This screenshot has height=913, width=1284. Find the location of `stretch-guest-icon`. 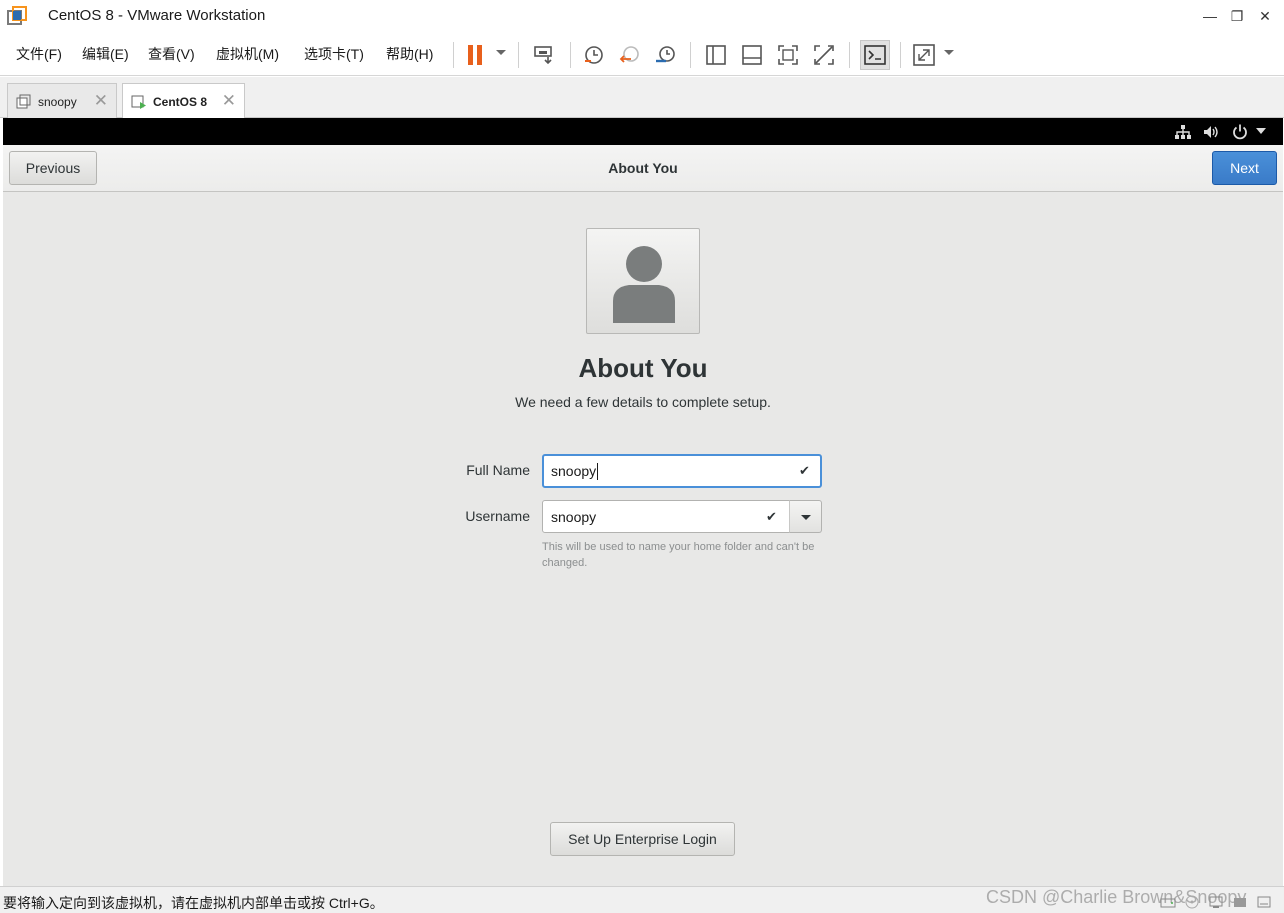

stretch-guest-icon is located at coordinates (924, 55).